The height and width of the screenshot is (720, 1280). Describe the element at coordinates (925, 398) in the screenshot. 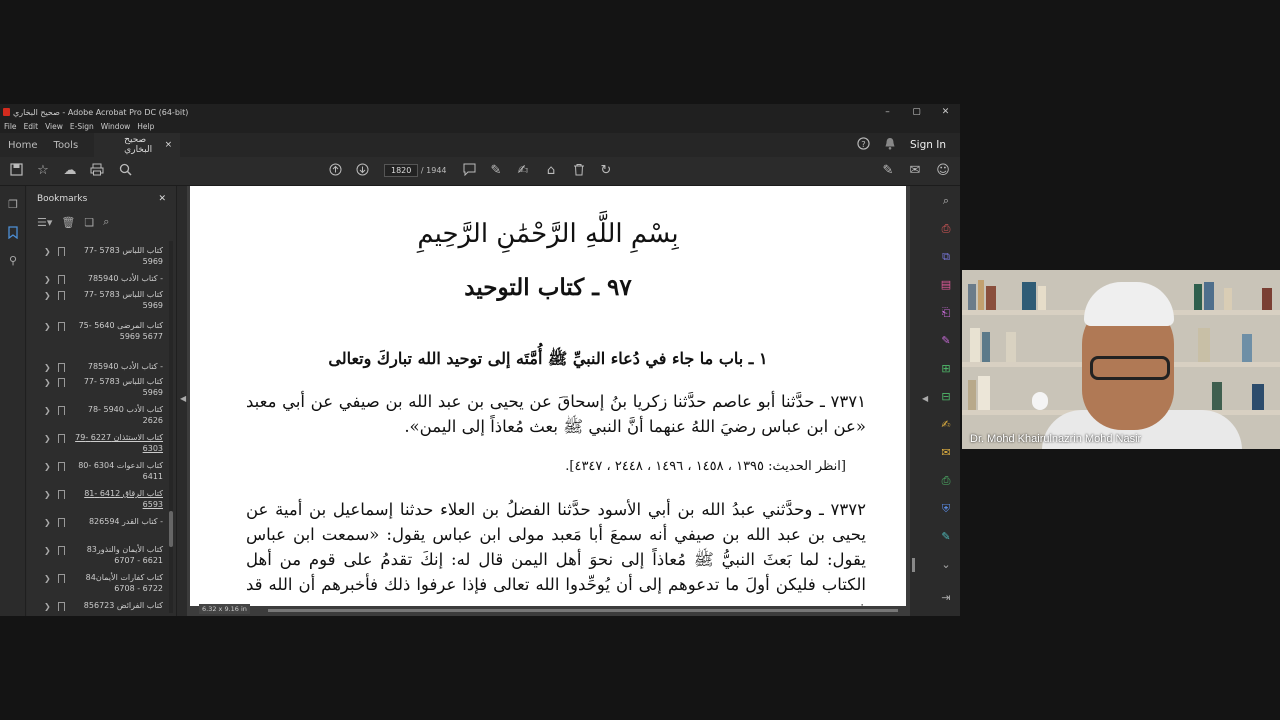

I see `expand-tools-arrow-icon: ◀` at that location.